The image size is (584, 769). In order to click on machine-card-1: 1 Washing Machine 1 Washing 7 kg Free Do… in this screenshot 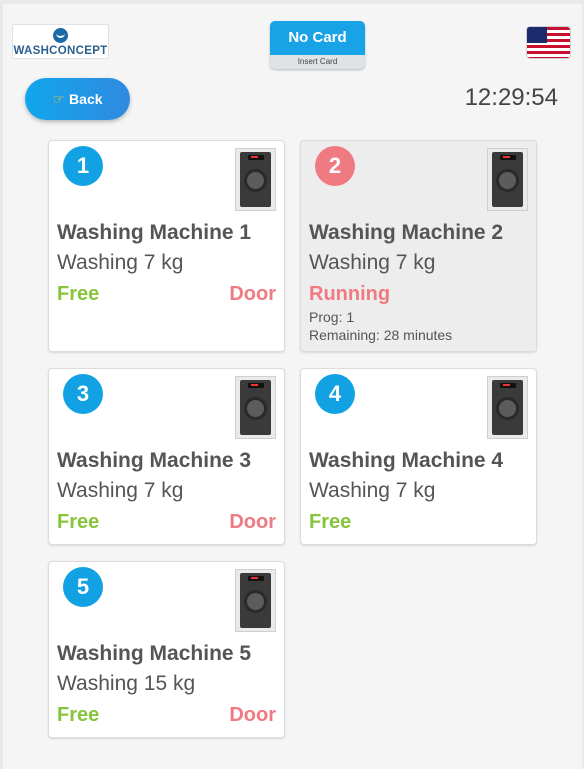, I will do `click(166, 246)`.